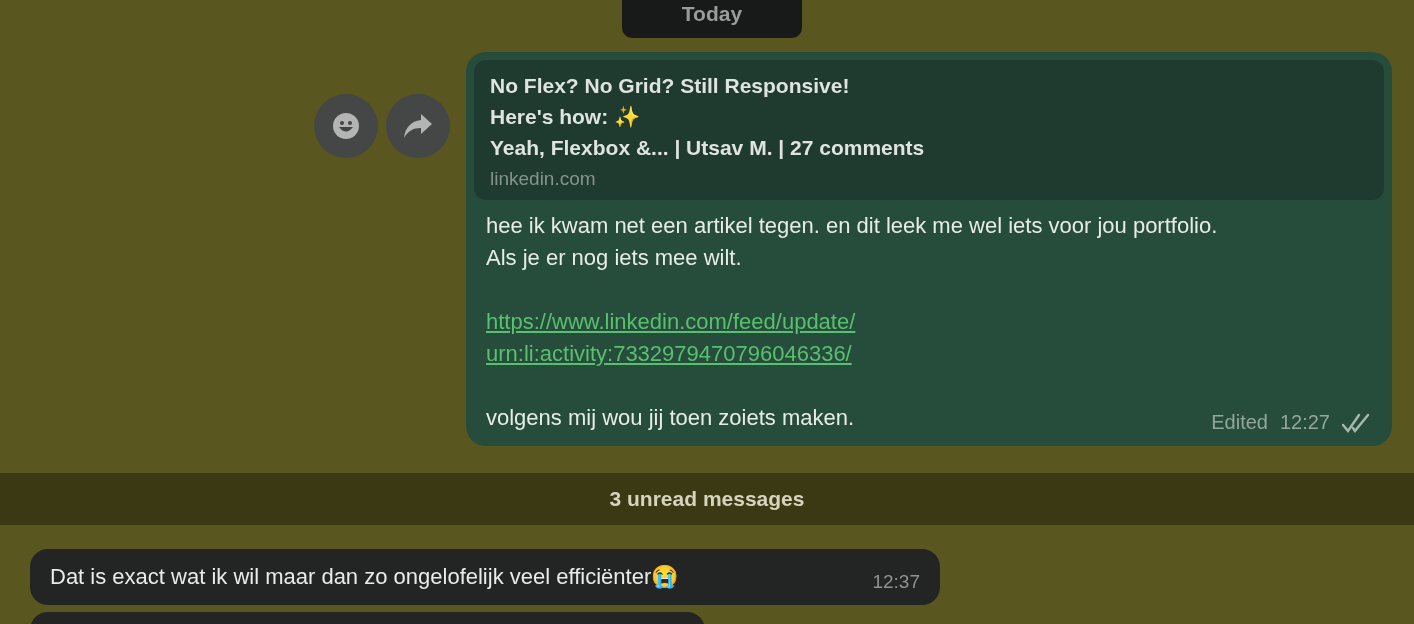 The width and height of the screenshot is (1414, 624). What do you see at coordinates (670, 418) in the screenshot?
I see `message-text: volgens mij wou jij toen zoiets maken.` at bounding box center [670, 418].